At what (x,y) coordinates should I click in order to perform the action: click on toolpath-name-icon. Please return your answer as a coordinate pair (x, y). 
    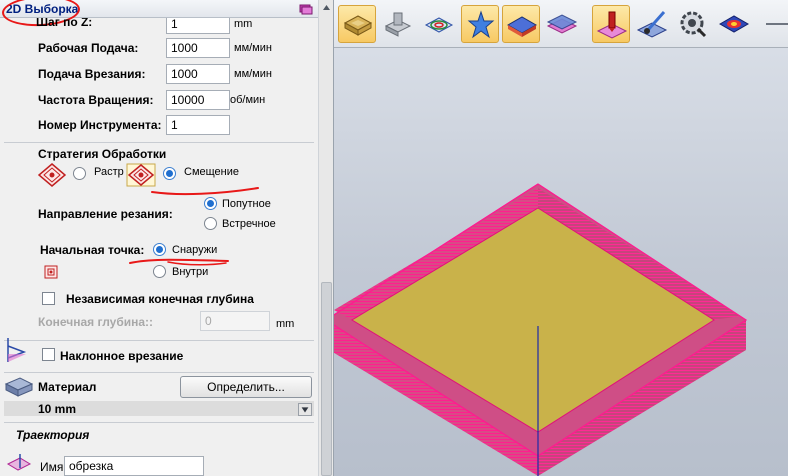
    Looking at the image, I should click on (19, 462).